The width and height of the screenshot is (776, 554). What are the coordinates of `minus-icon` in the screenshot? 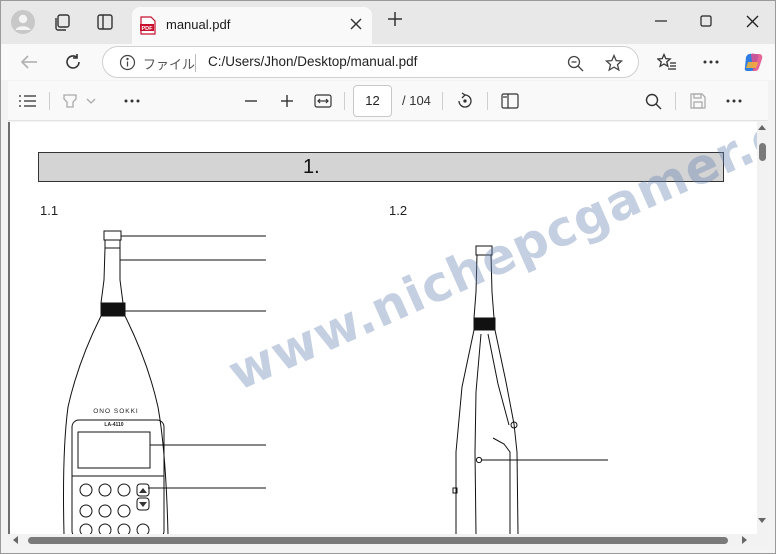 It's located at (251, 101).